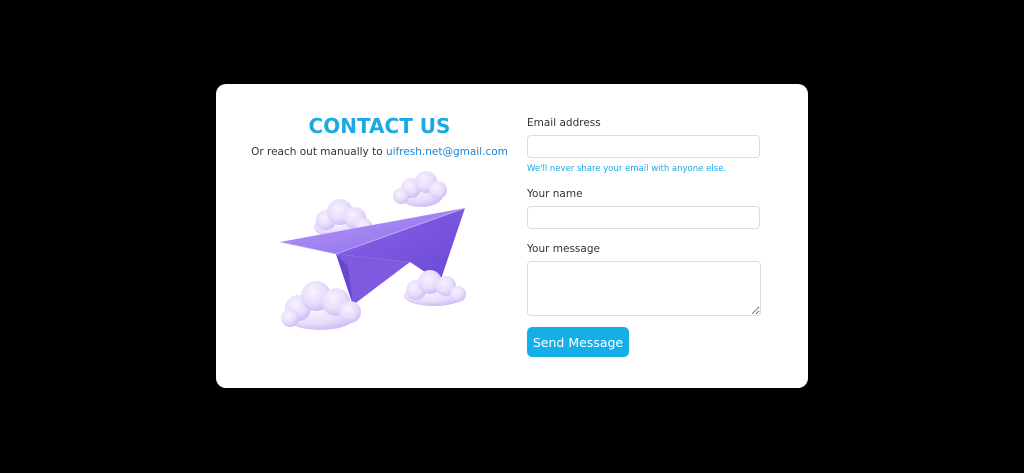 This screenshot has width=1024, height=473. What do you see at coordinates (372, 250) in the screenshot?
I see `paper-plane-illustration` at bounding box center [372, 250].